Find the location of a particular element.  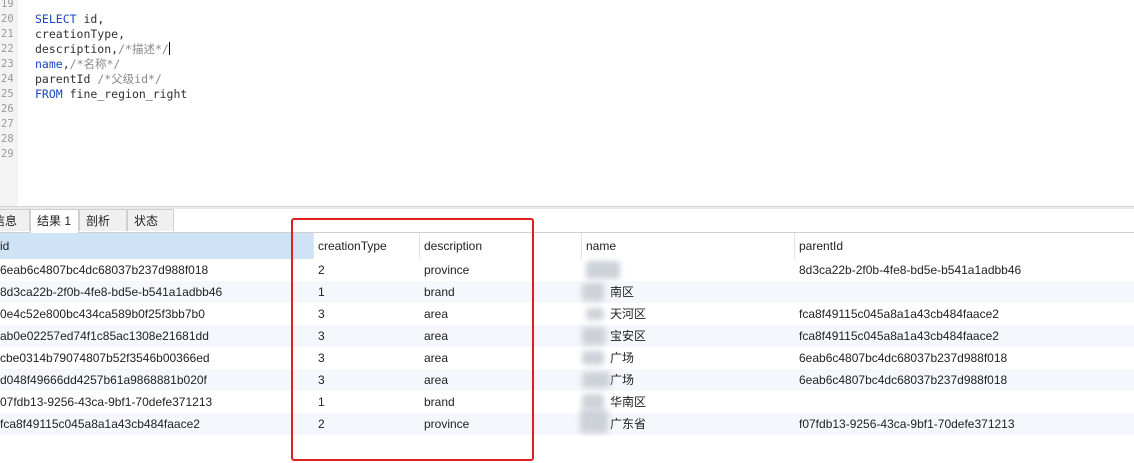

result-tab-bar: 信息 结果 1 剖析 状态 is located at coordinates (567, 221).